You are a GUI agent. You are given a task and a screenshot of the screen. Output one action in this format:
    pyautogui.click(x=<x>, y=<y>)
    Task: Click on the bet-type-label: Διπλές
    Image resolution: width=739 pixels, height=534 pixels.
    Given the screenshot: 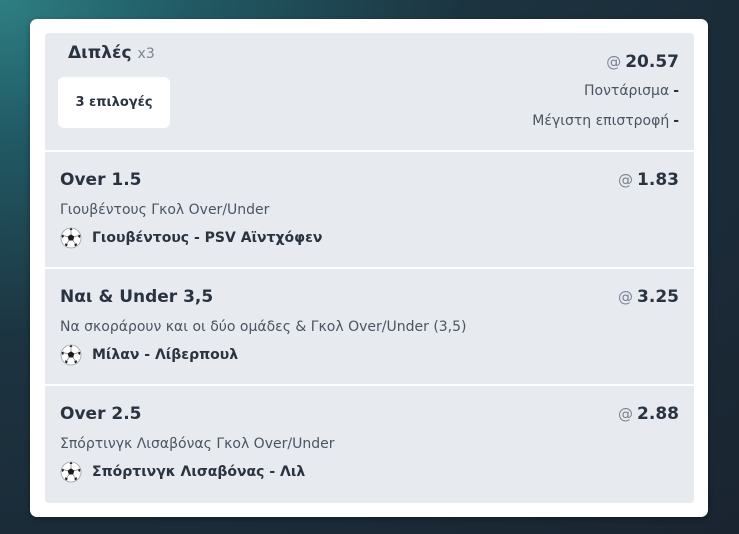 What is the action you would take?
    pyautogui.click(x=100, y=53)
    